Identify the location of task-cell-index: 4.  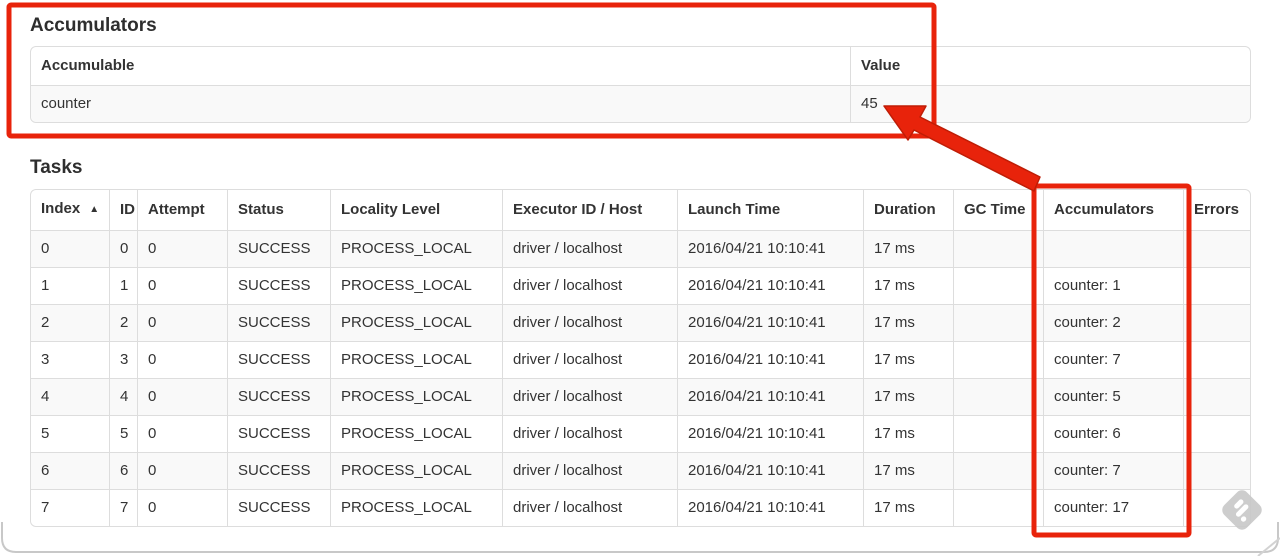
(70, 396).